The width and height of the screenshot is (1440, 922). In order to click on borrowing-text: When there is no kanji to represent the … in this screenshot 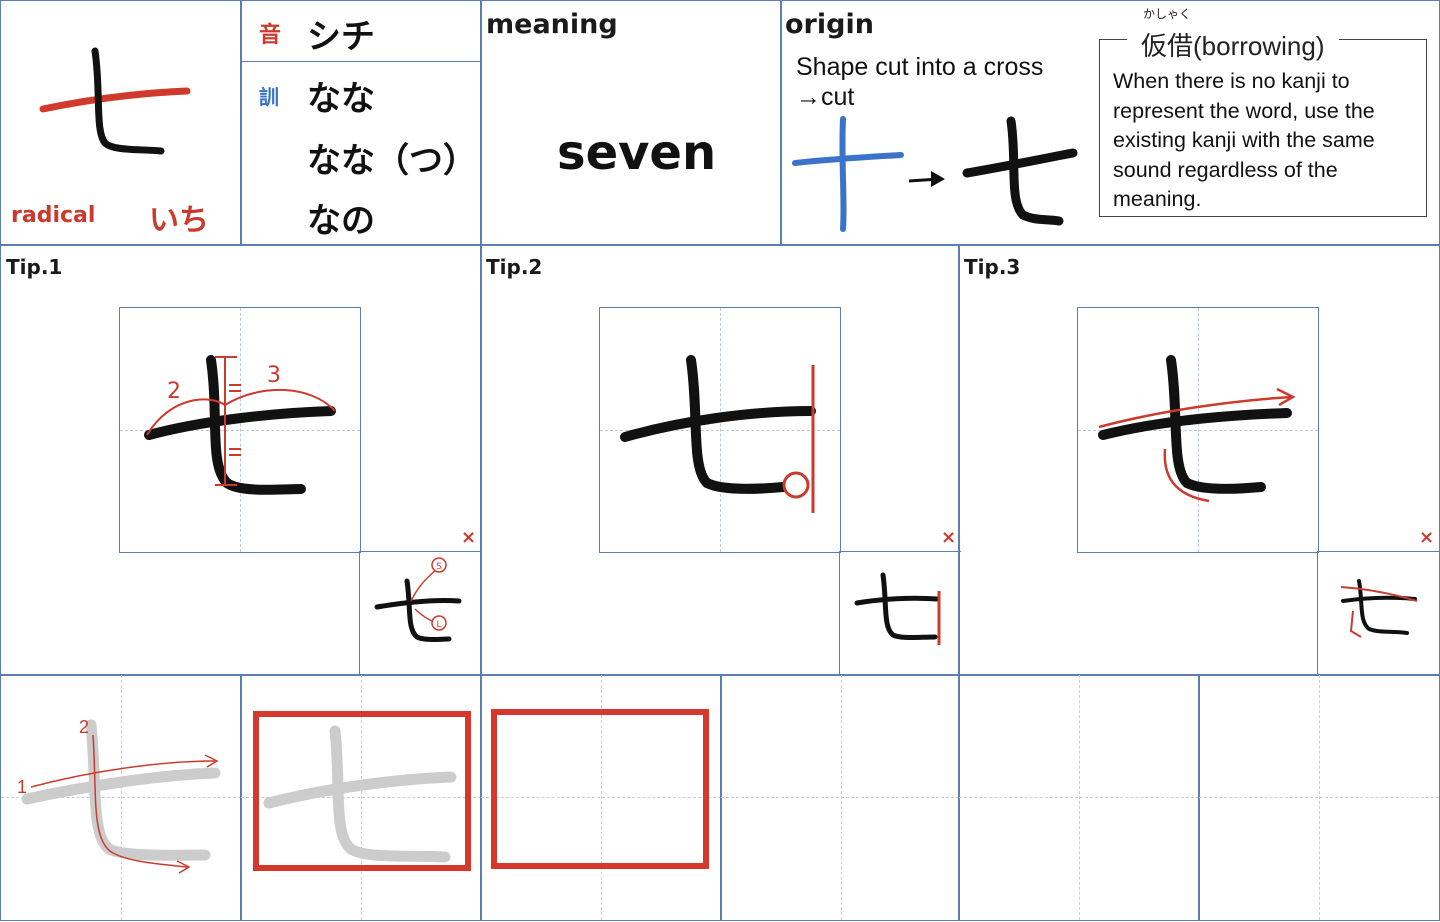, I will do `click(1269, 141)`.